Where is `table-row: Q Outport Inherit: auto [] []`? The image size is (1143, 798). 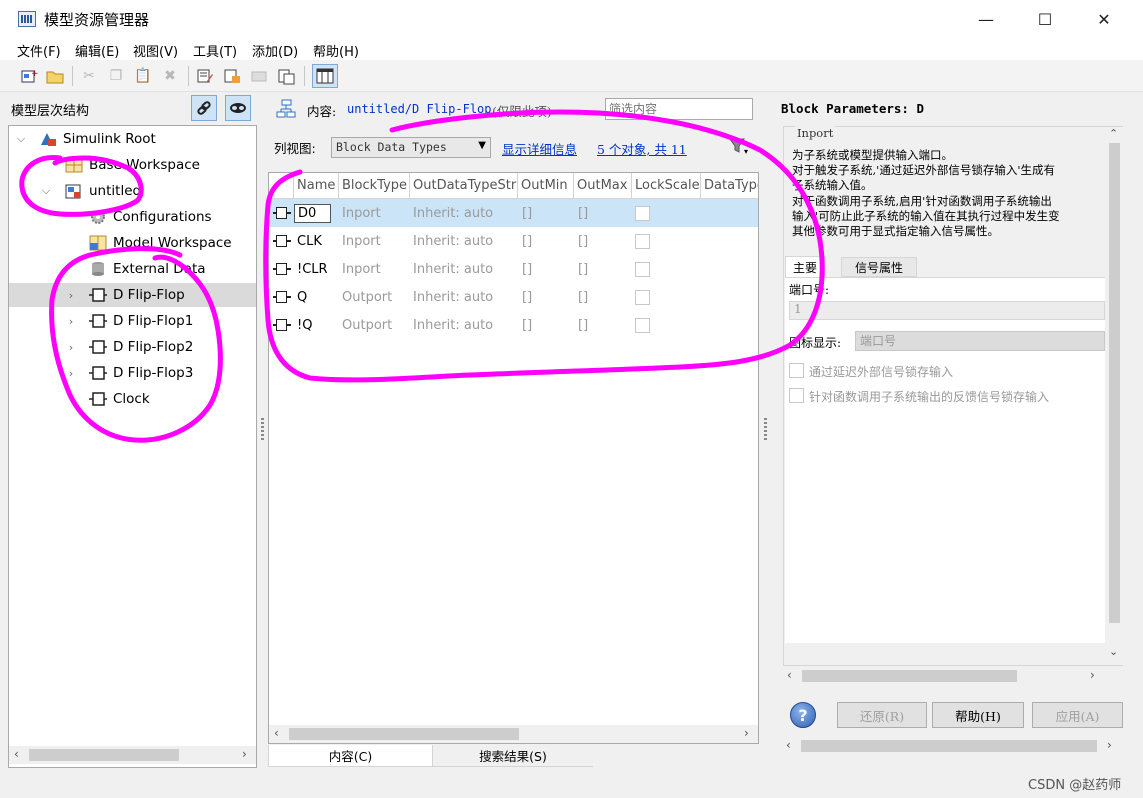 table-row: Q Outport Inherit: auto [] [] is located at coordinates (513, 297).